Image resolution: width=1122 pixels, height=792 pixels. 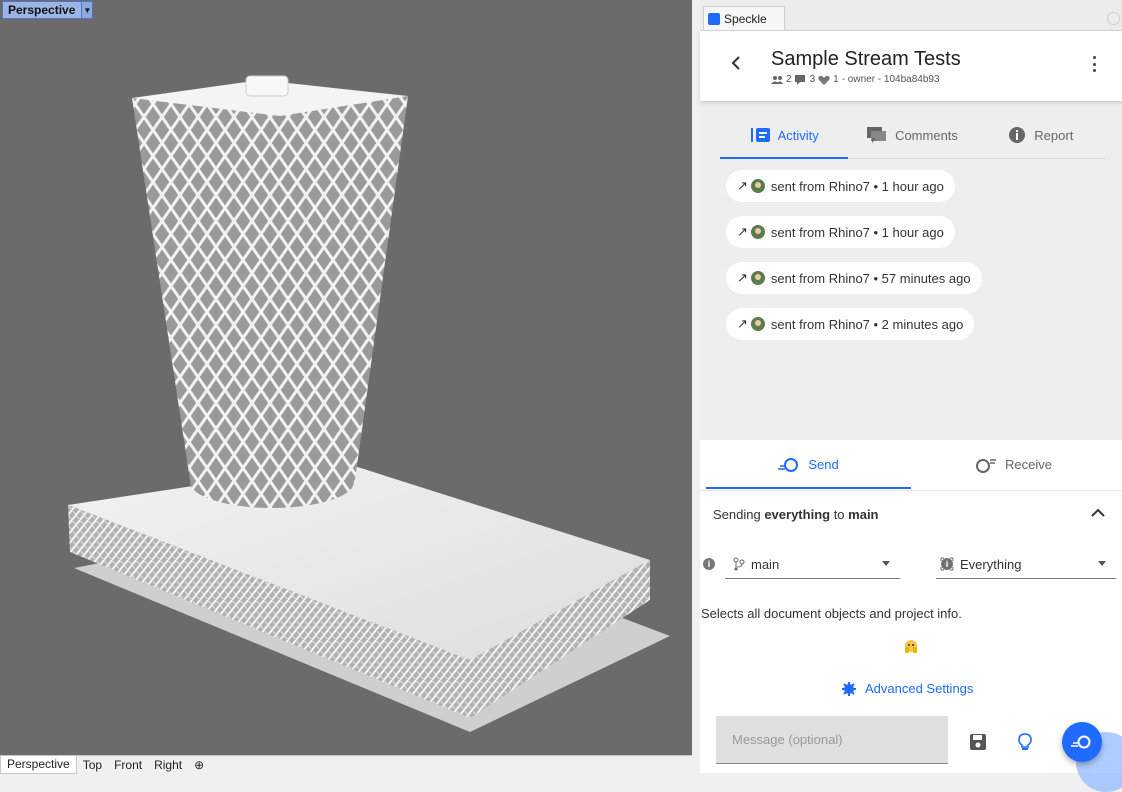 What do you see at coordinates (911, 15) in the screenshot?
I see `panel-tabbar: Speckle` at bounding box center [911, 15].